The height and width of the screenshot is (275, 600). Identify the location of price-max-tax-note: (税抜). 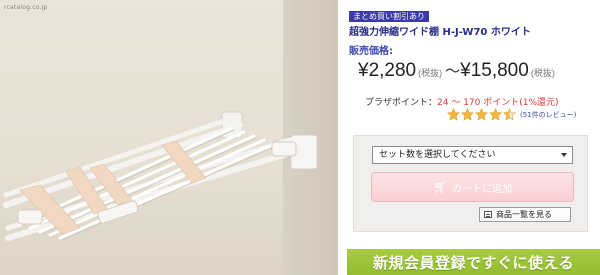
(542, 73).